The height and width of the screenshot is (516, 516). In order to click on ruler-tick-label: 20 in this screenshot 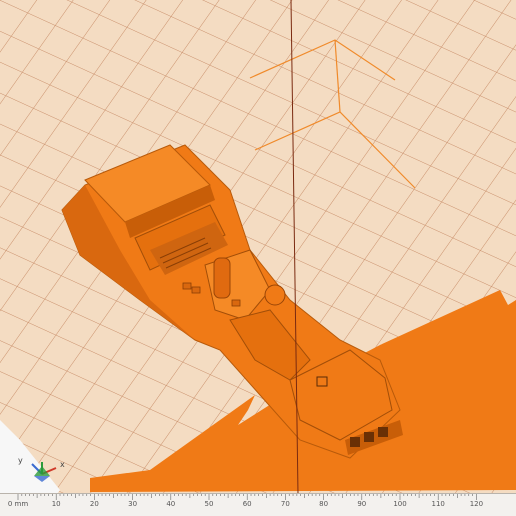, I will do `click(94, 504)`.